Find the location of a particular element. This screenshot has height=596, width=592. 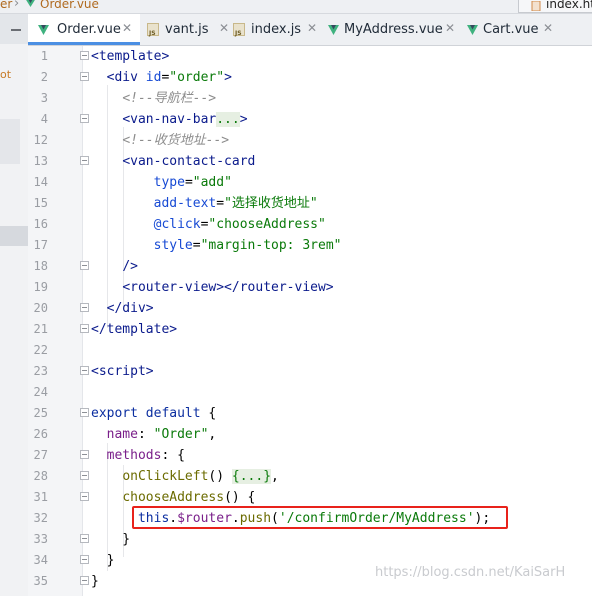

code-text: <div id="order"> is located at coordinates (161, 77).